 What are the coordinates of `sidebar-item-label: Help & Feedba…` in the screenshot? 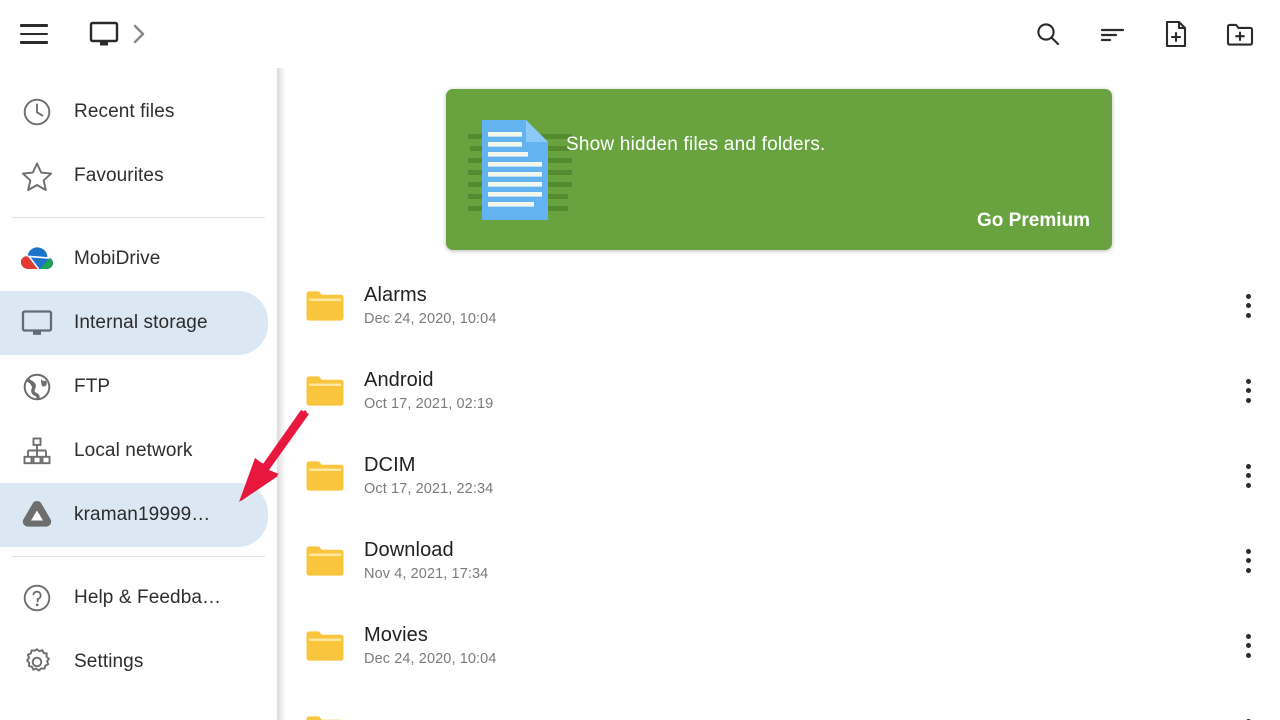 It's located at (148, 597).